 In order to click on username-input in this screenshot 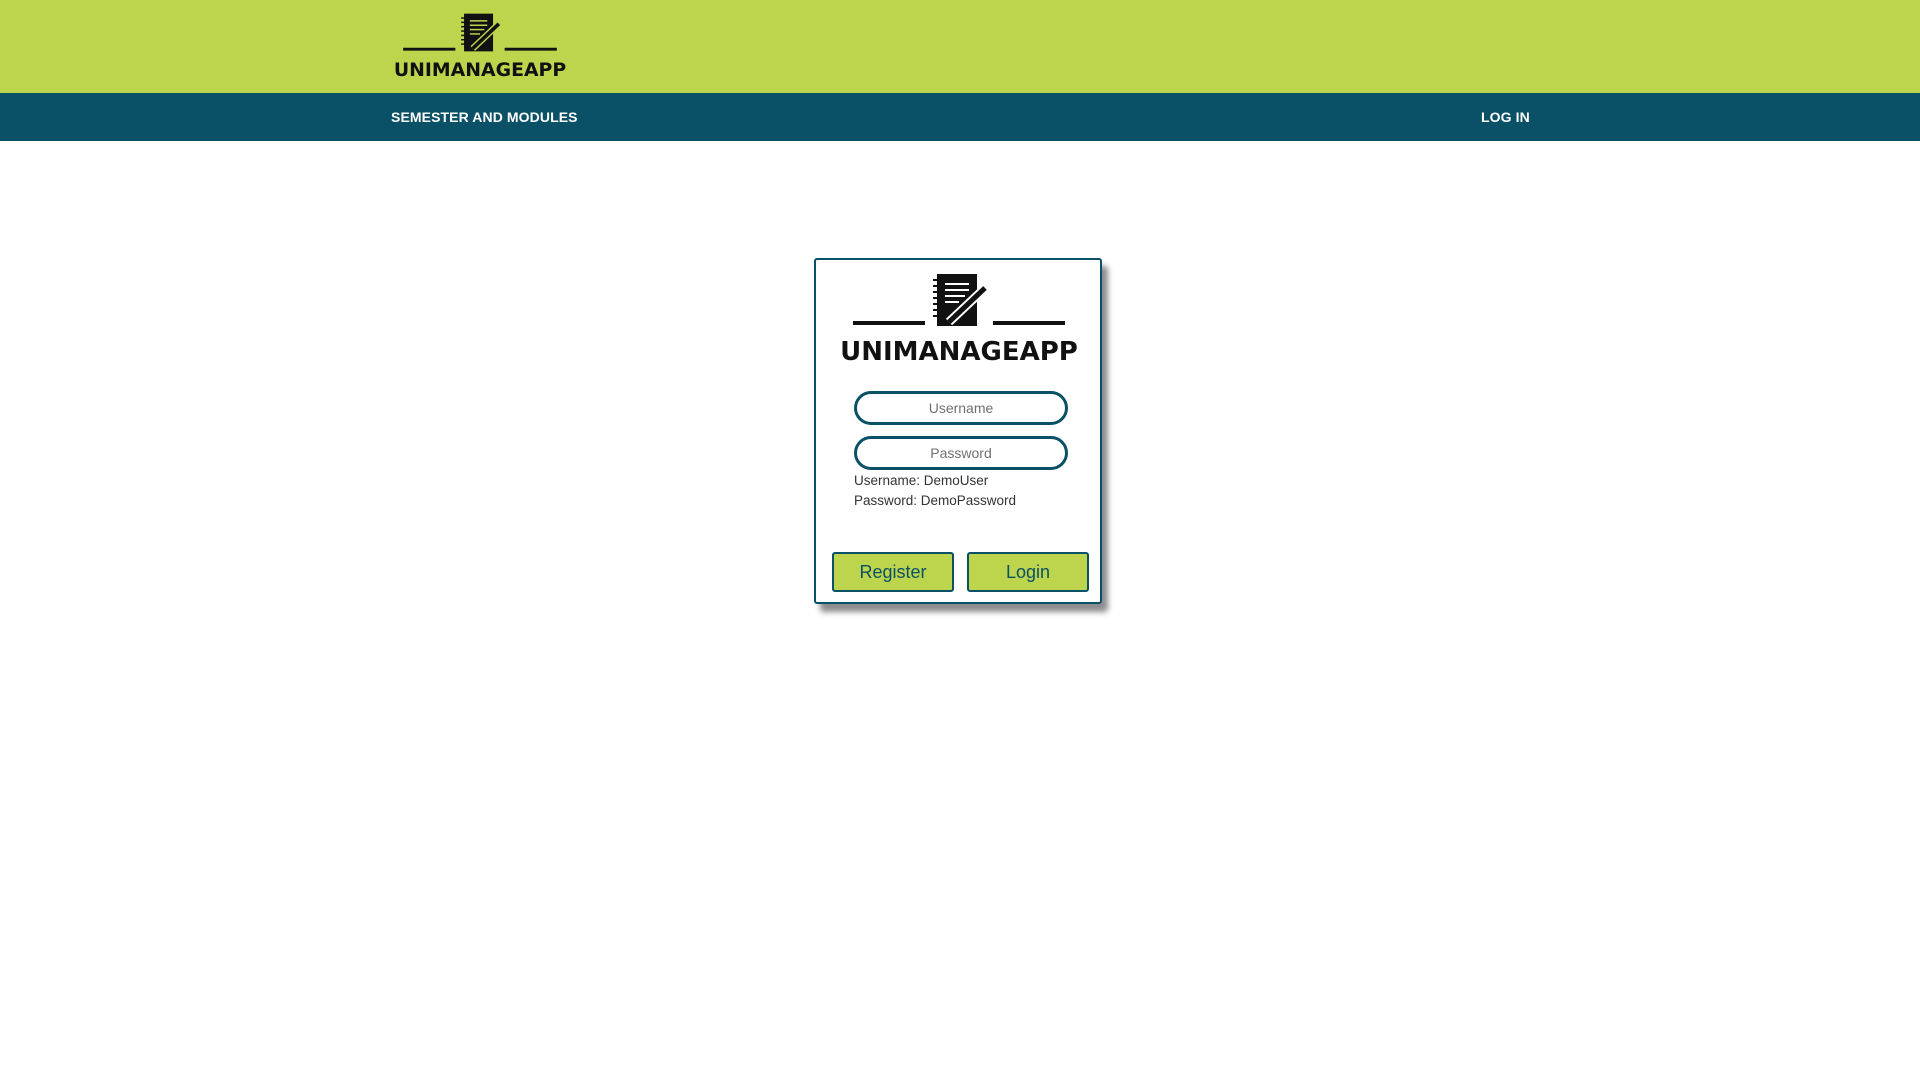, I will do `click(961, 408)`.